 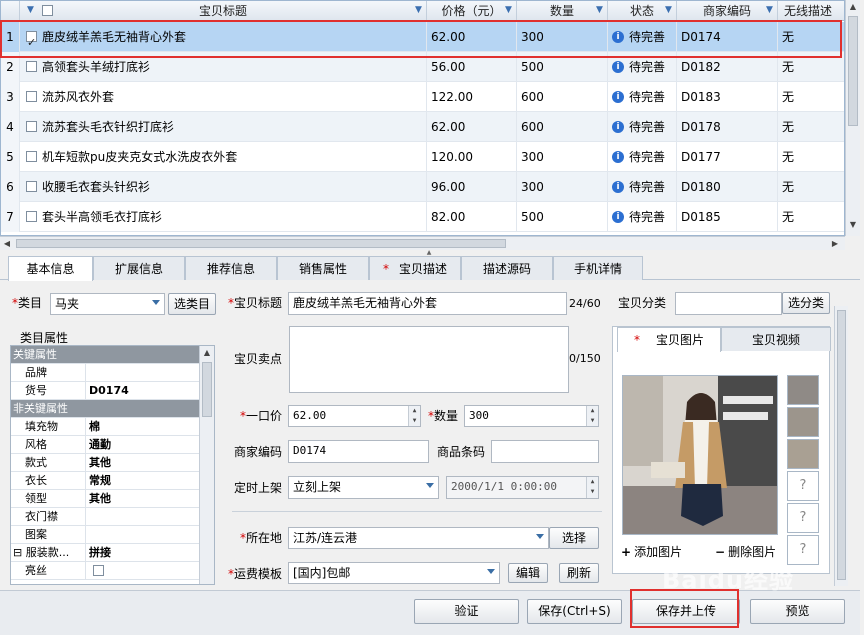 I want to click on table-row: 3 流苏风衣外套 122.00 600 i 待完善 D0183 无, so click(x=422, y=97).